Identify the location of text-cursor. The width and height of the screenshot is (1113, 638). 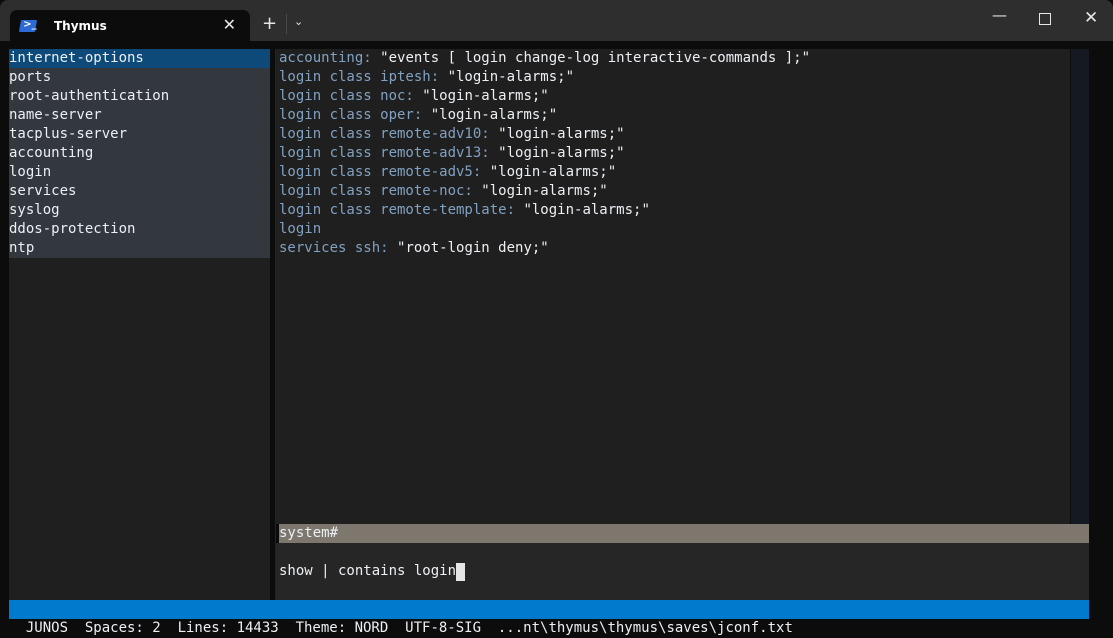
(461, 571).